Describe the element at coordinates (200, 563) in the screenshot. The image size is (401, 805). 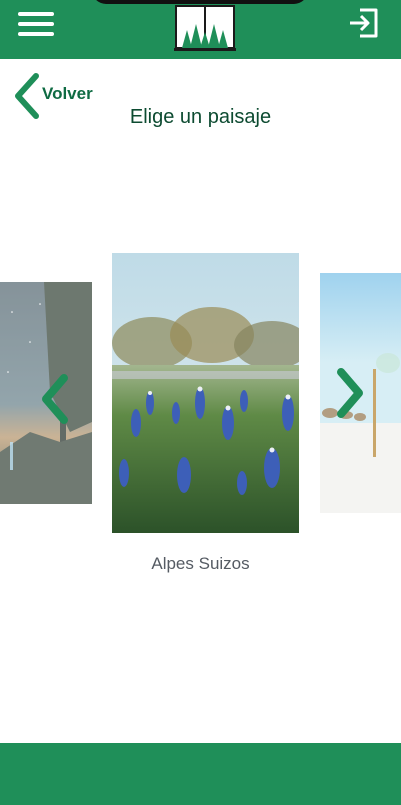
I see `selected-landscape-caption: Alpes Suizos` at that location.